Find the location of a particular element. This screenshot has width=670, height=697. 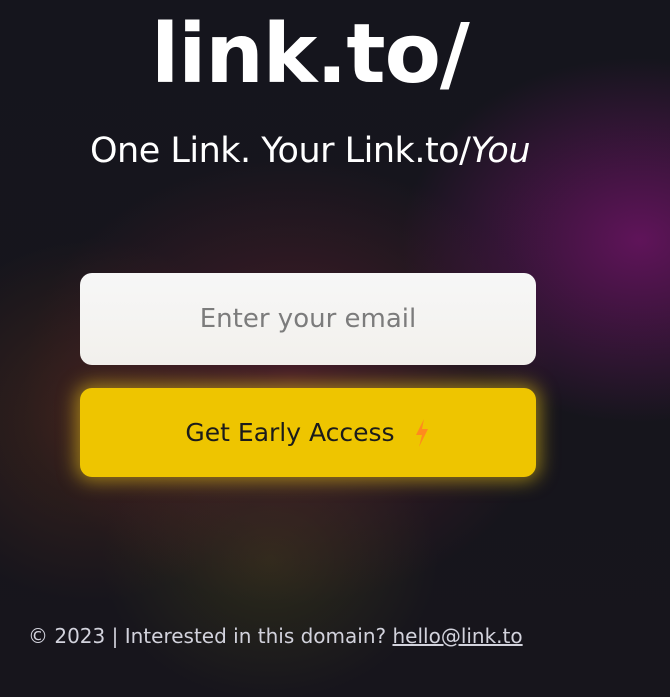

domain-inquiry-text: Interested in this domain? is located at coordinates (255, 636).